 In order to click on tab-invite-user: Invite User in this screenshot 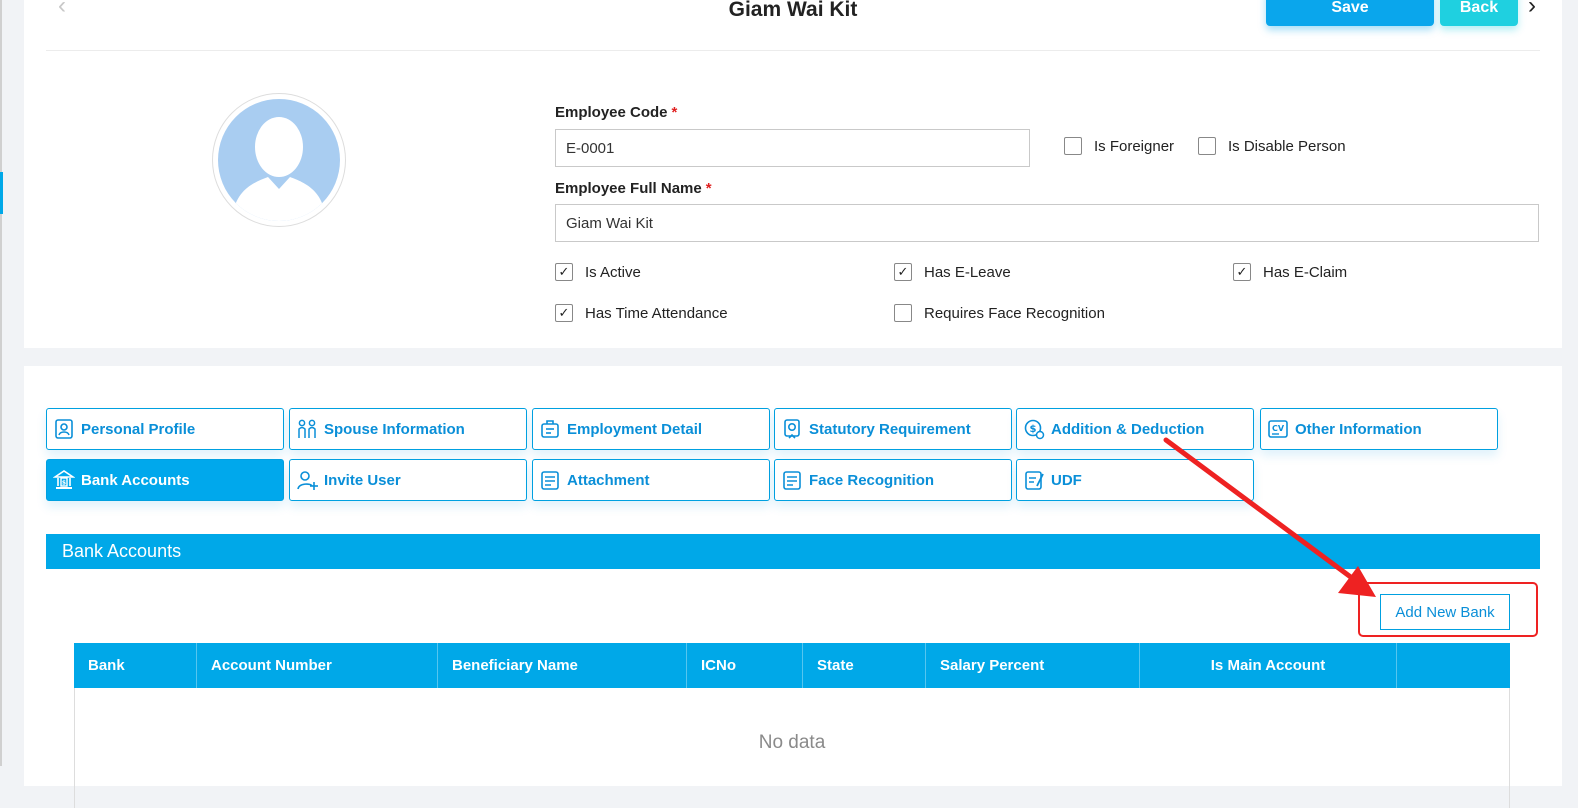, I will do `click(408, 480)`.